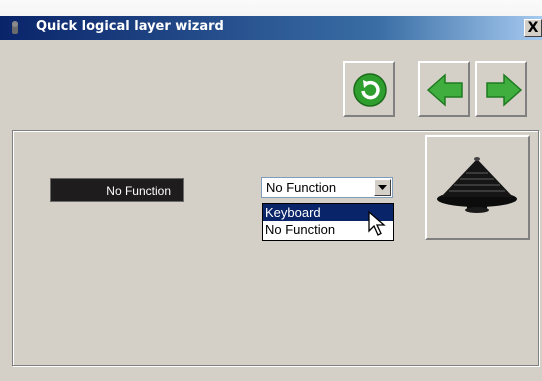  Describe the element at coordinates (271, 28) in the screenshot. I see `title-bar: Quick logical layer wizard X` at that location.